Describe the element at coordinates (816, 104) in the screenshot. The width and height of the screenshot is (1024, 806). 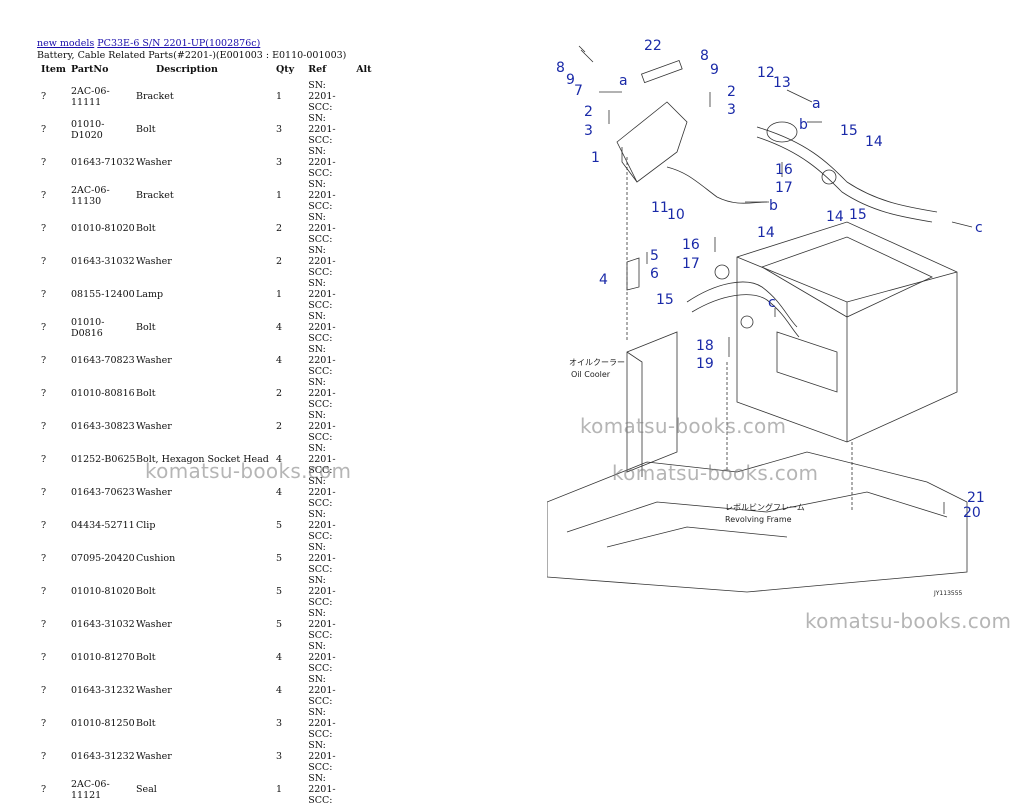
I see `arrow-letter-a-2: a` at that location.